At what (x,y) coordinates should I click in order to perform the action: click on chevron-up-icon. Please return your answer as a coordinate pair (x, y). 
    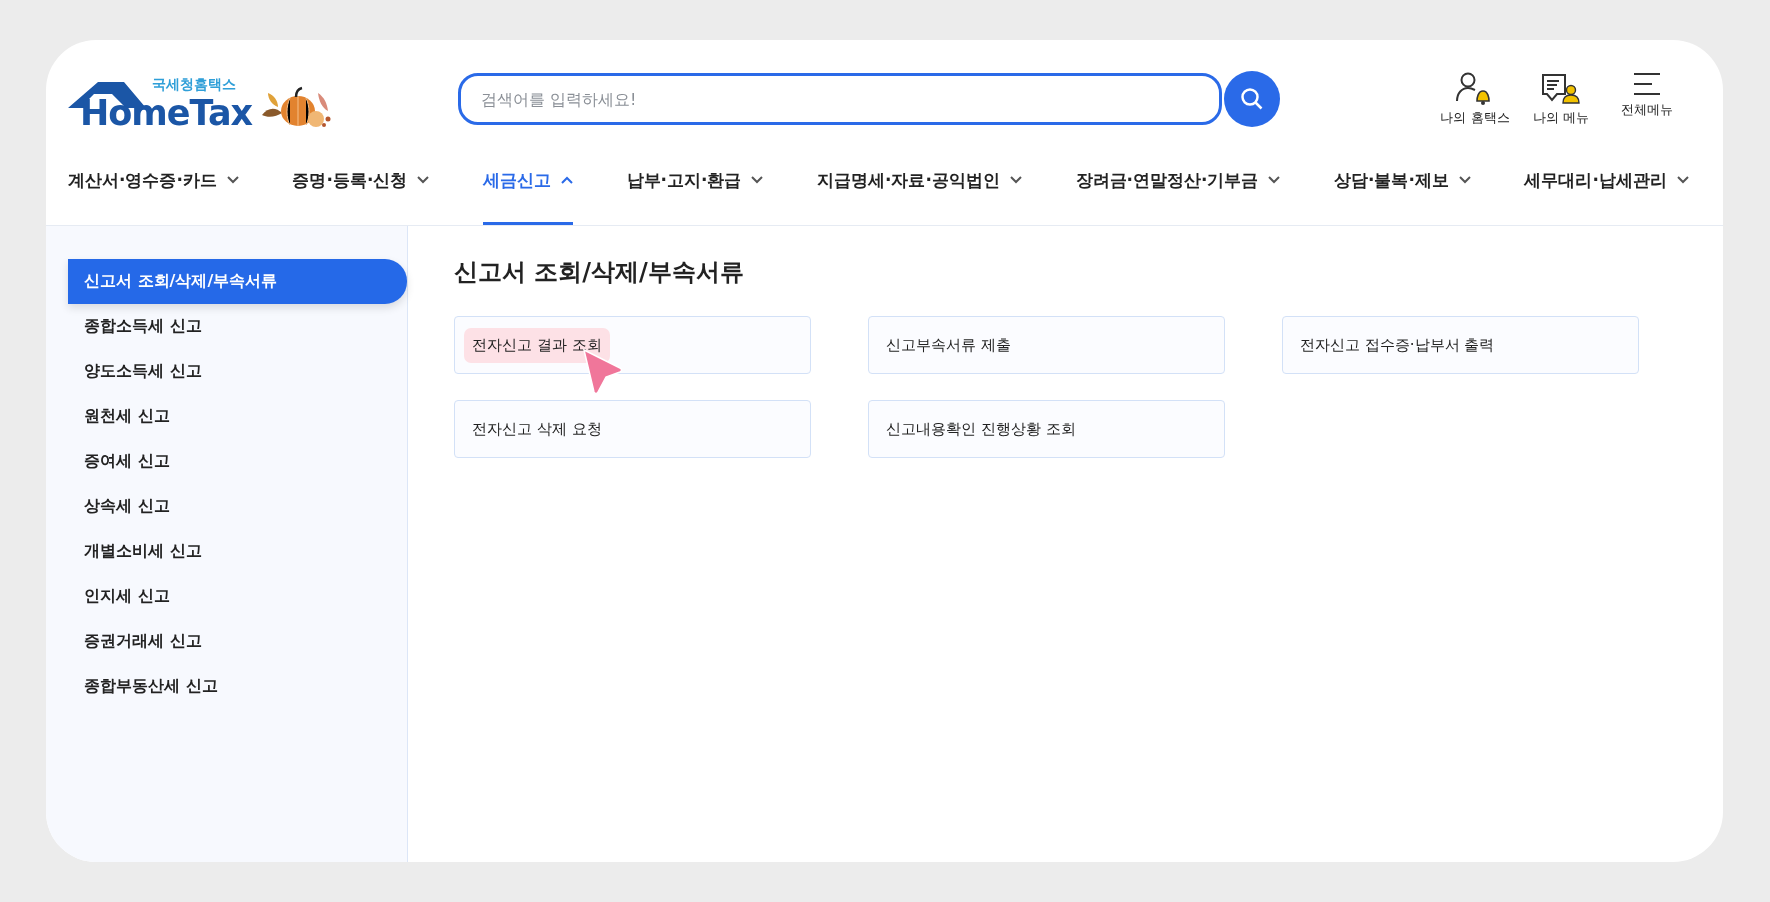
    Looking at the image, I should click on (566, 180).